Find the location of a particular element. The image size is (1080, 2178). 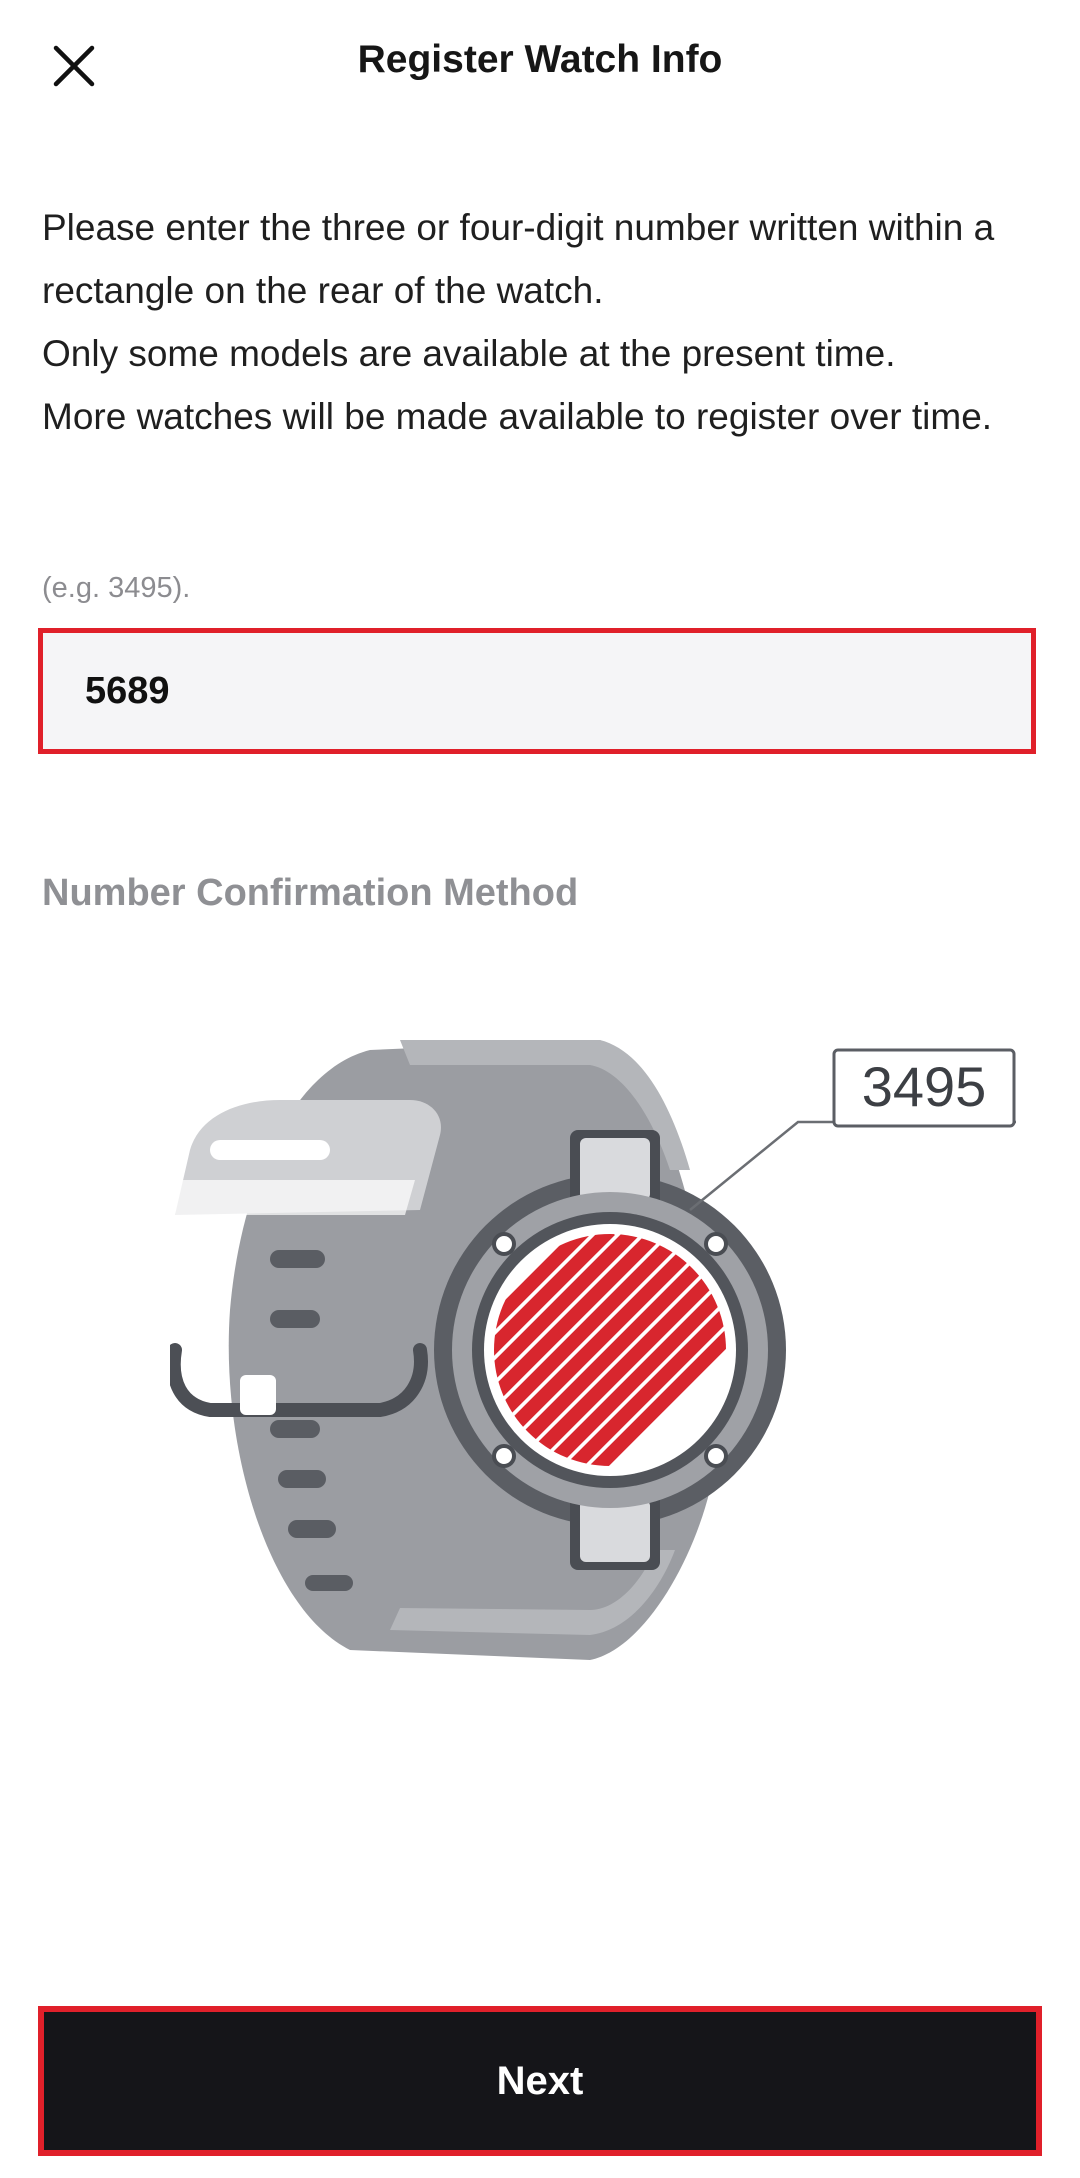

watch-number-input is located at coordinates (537, 691).